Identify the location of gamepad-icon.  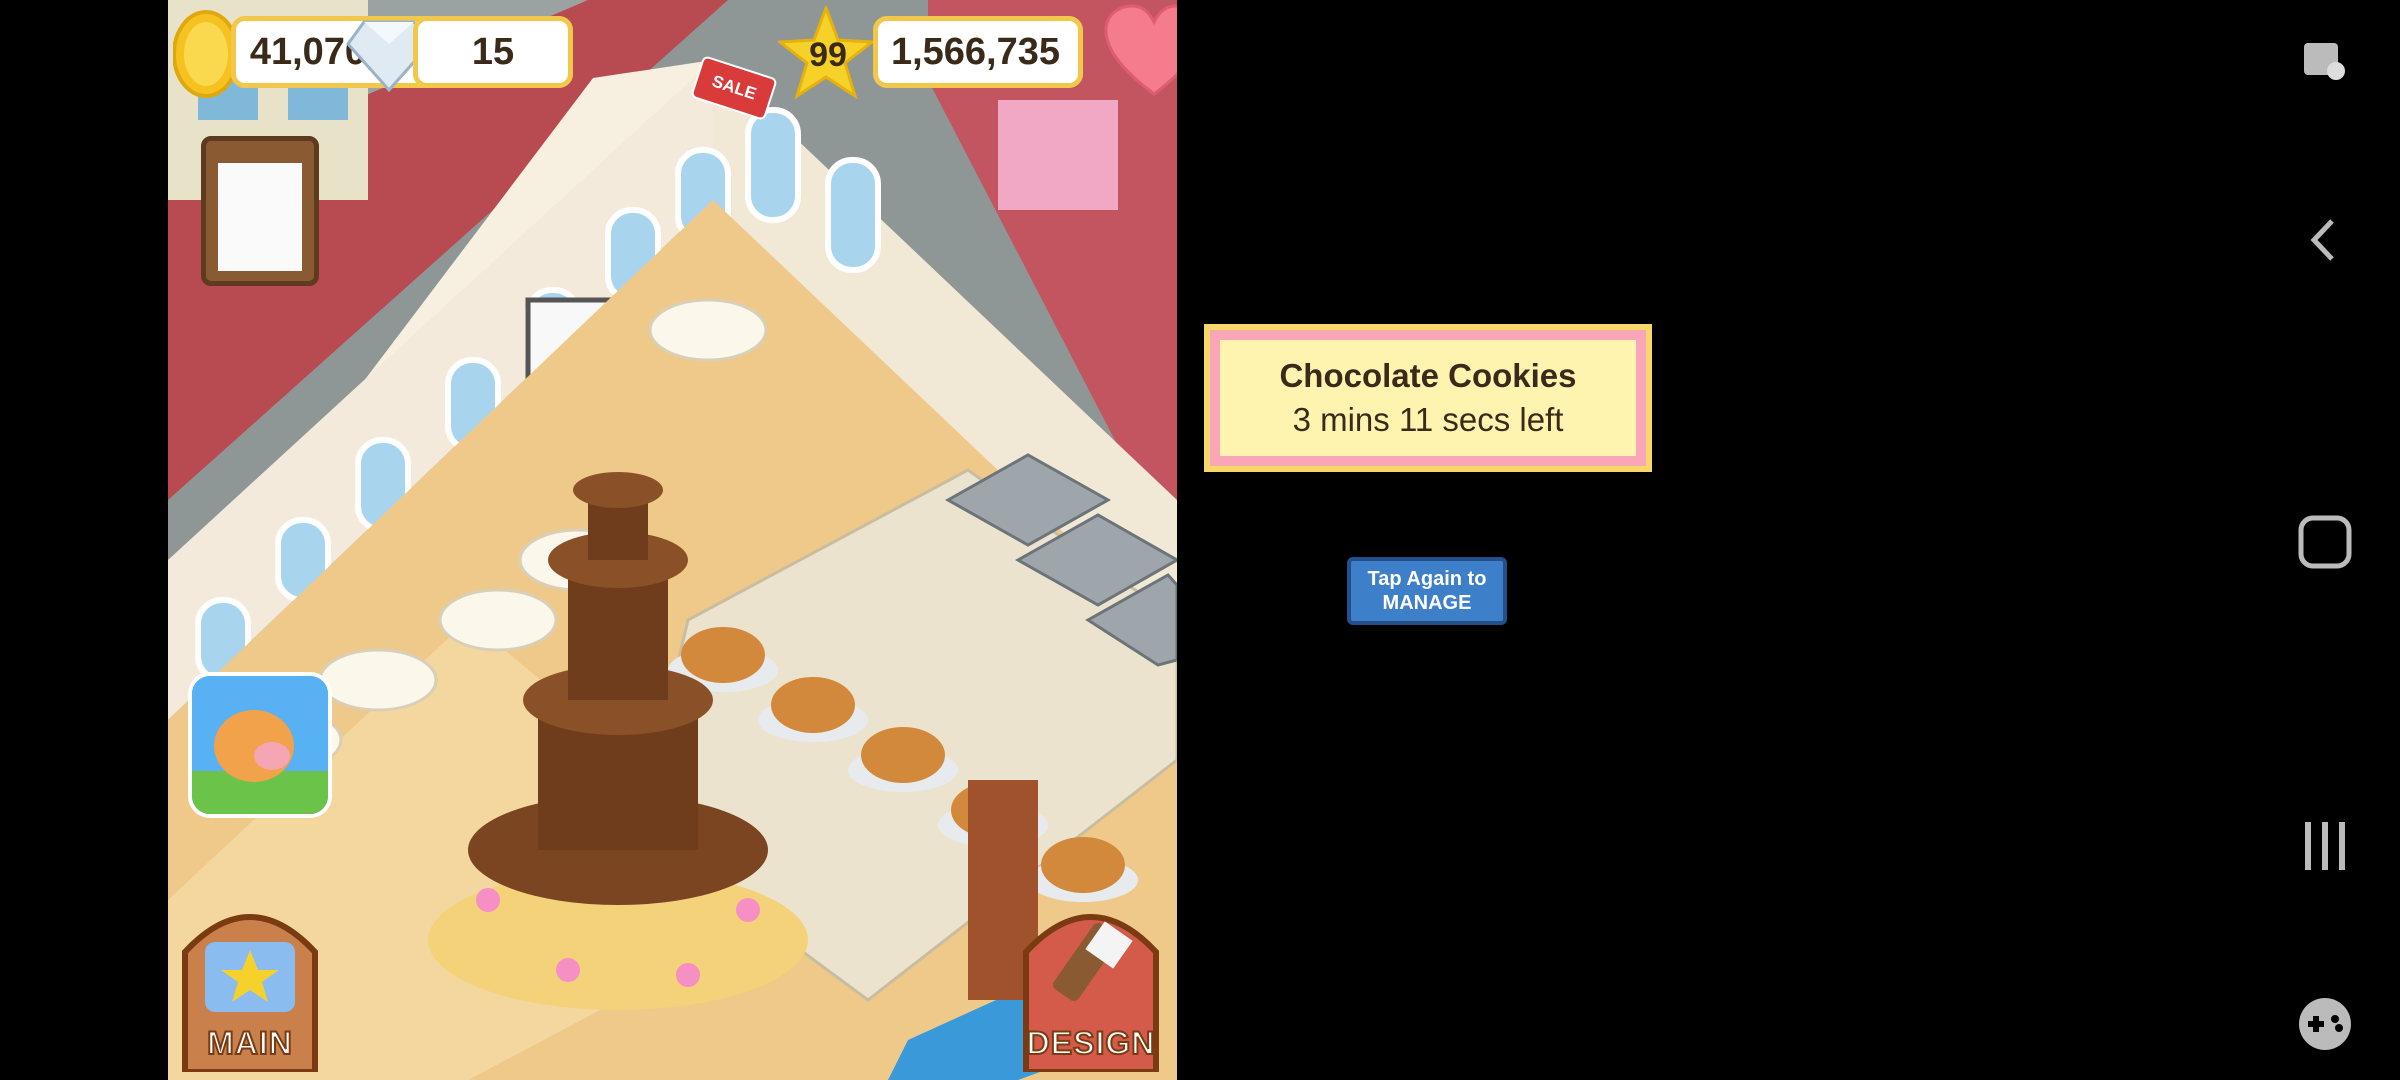
(2325, 1024).